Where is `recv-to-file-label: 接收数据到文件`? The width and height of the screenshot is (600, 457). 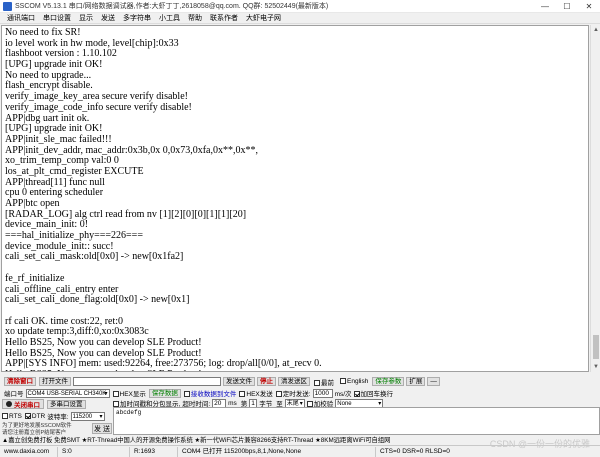
recv-to-file-label: 接收数据到文件 is located at coordinates (213, 394).